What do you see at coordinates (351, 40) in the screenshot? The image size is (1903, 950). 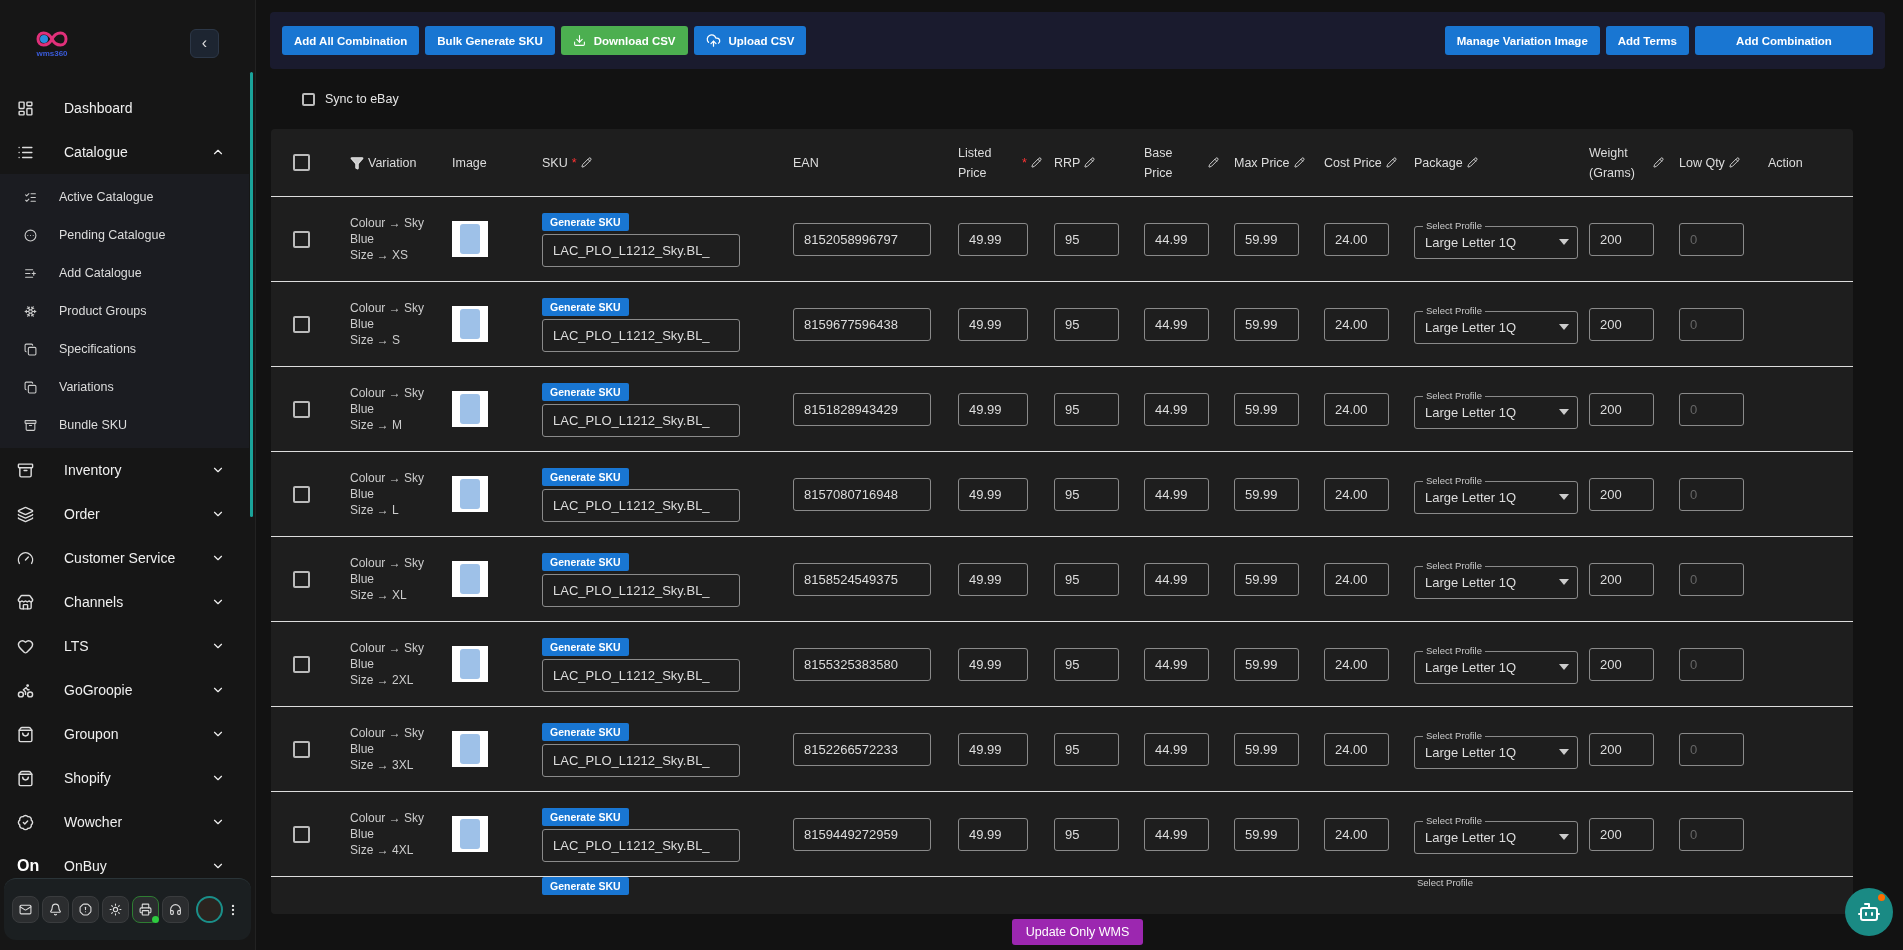 I see `toolbar-button: Add All Combination` at bounding box center [351, 40].